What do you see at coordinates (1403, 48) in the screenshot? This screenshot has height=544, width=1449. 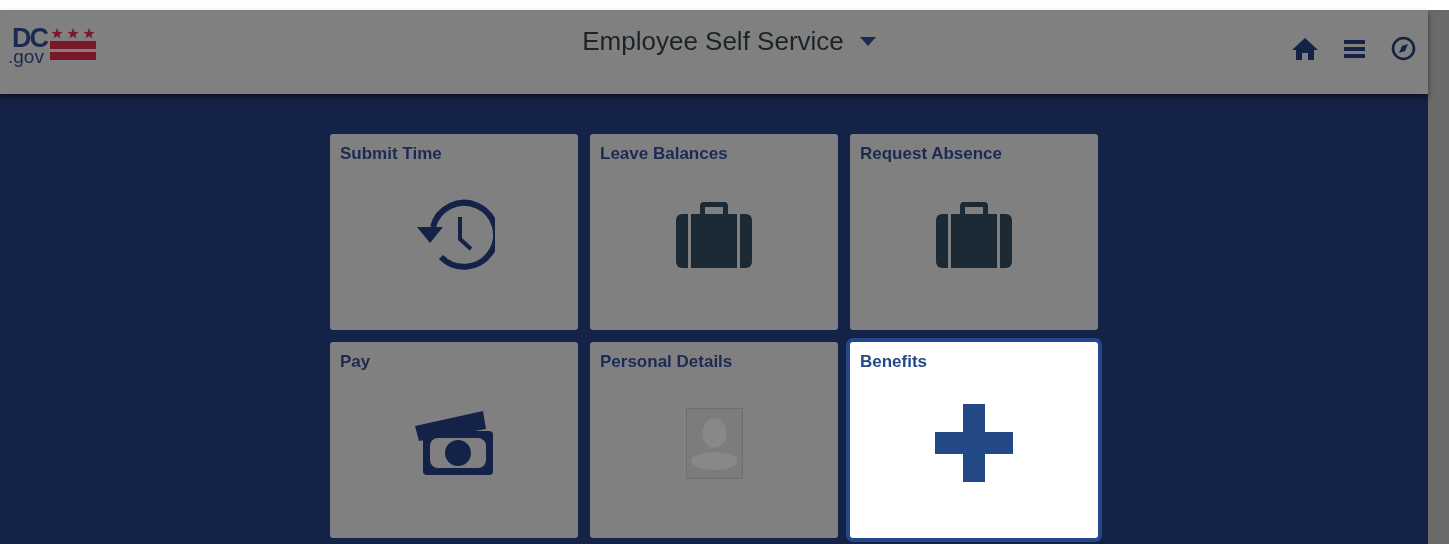 I see `compass-icon` at bounding box center [1403, 48].